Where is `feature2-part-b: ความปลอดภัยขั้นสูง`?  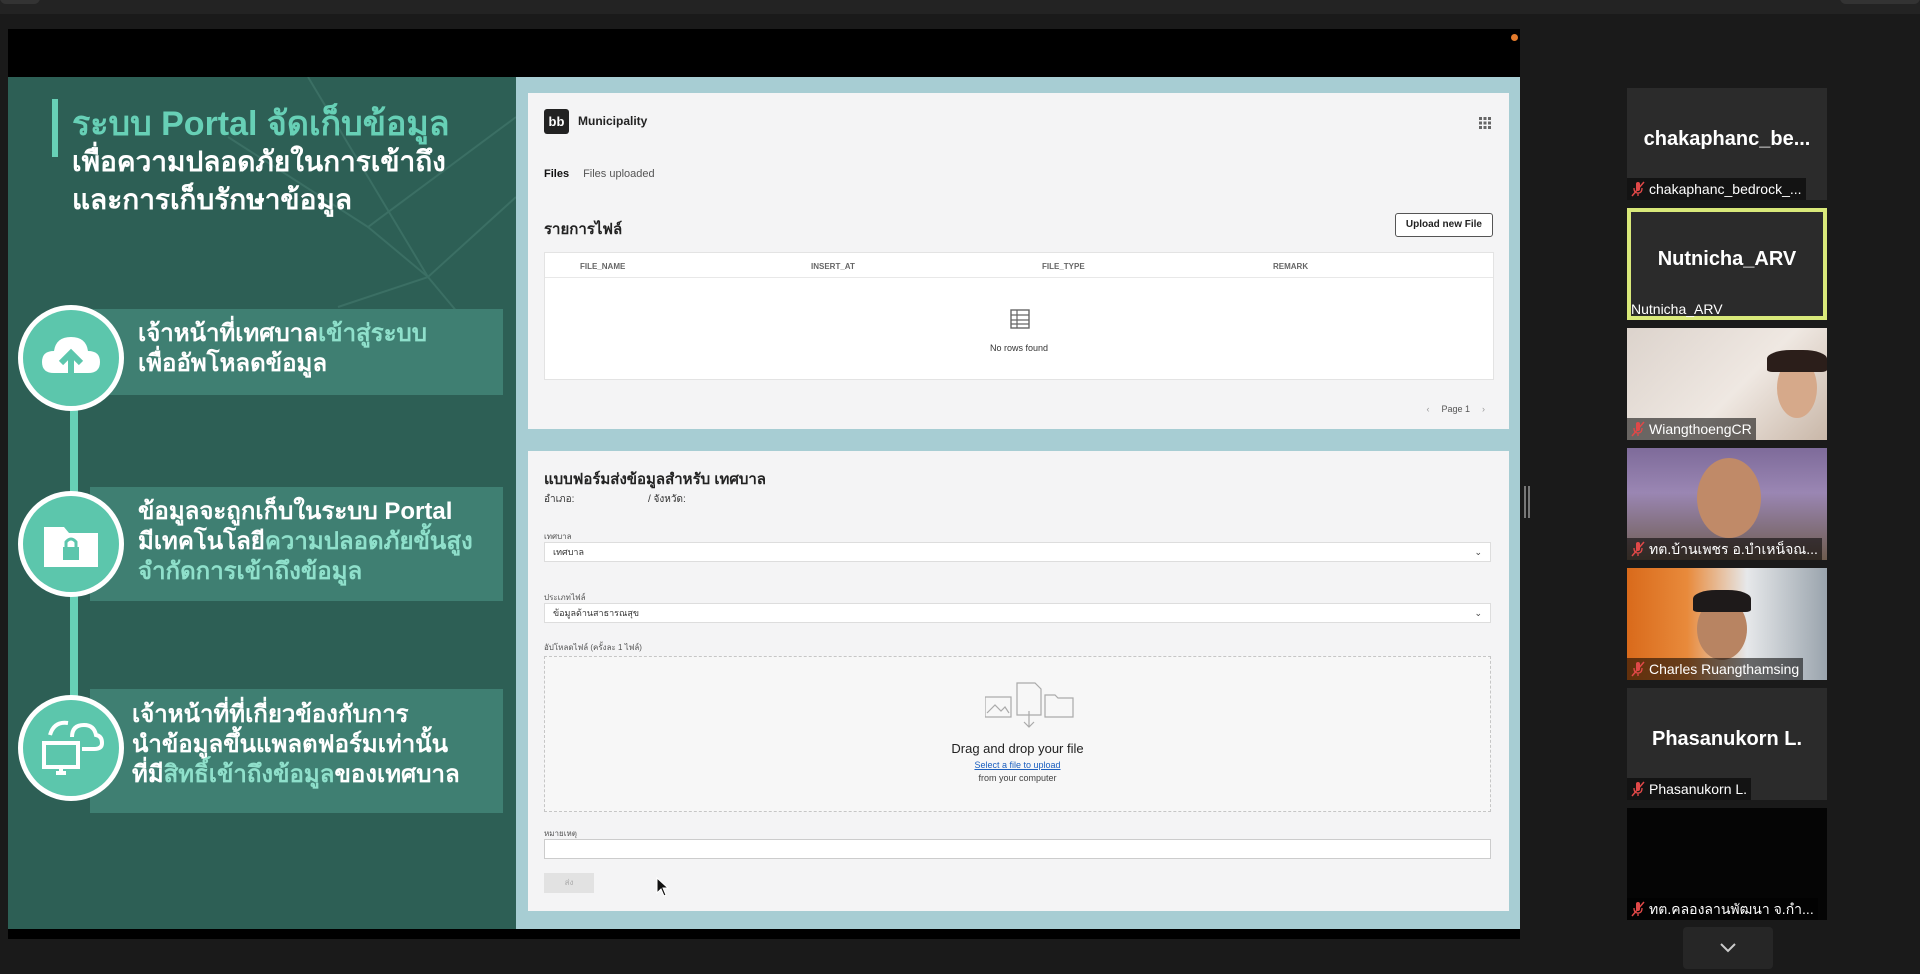
feature2-part-b: ความปลอดภัยขั้นสูง is located at coordinates (368, 541).